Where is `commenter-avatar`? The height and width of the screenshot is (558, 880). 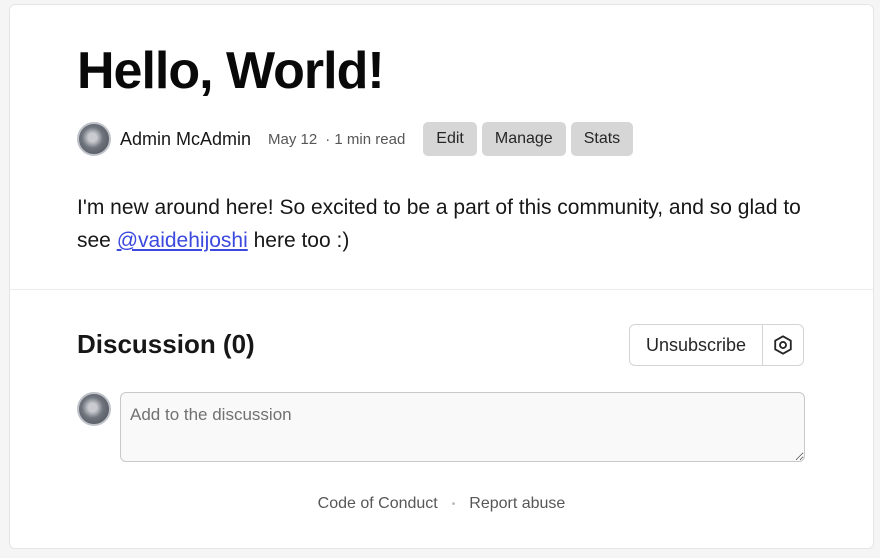
commenter-avatar is located at coordinates (94, 409).